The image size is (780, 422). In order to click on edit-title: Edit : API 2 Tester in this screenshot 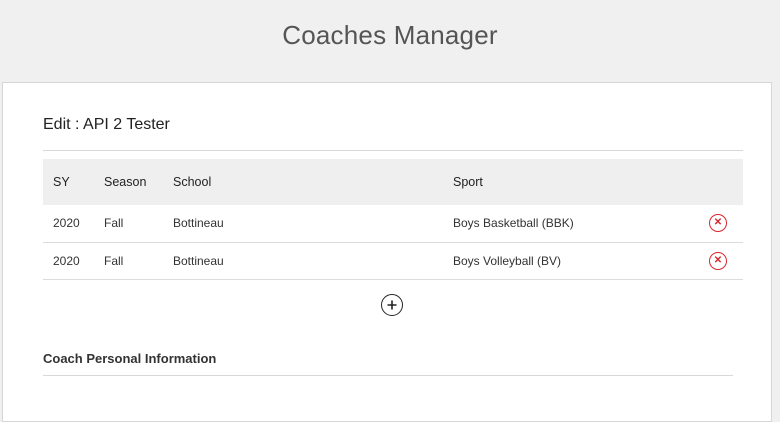, I will do `click(106, 124)`.